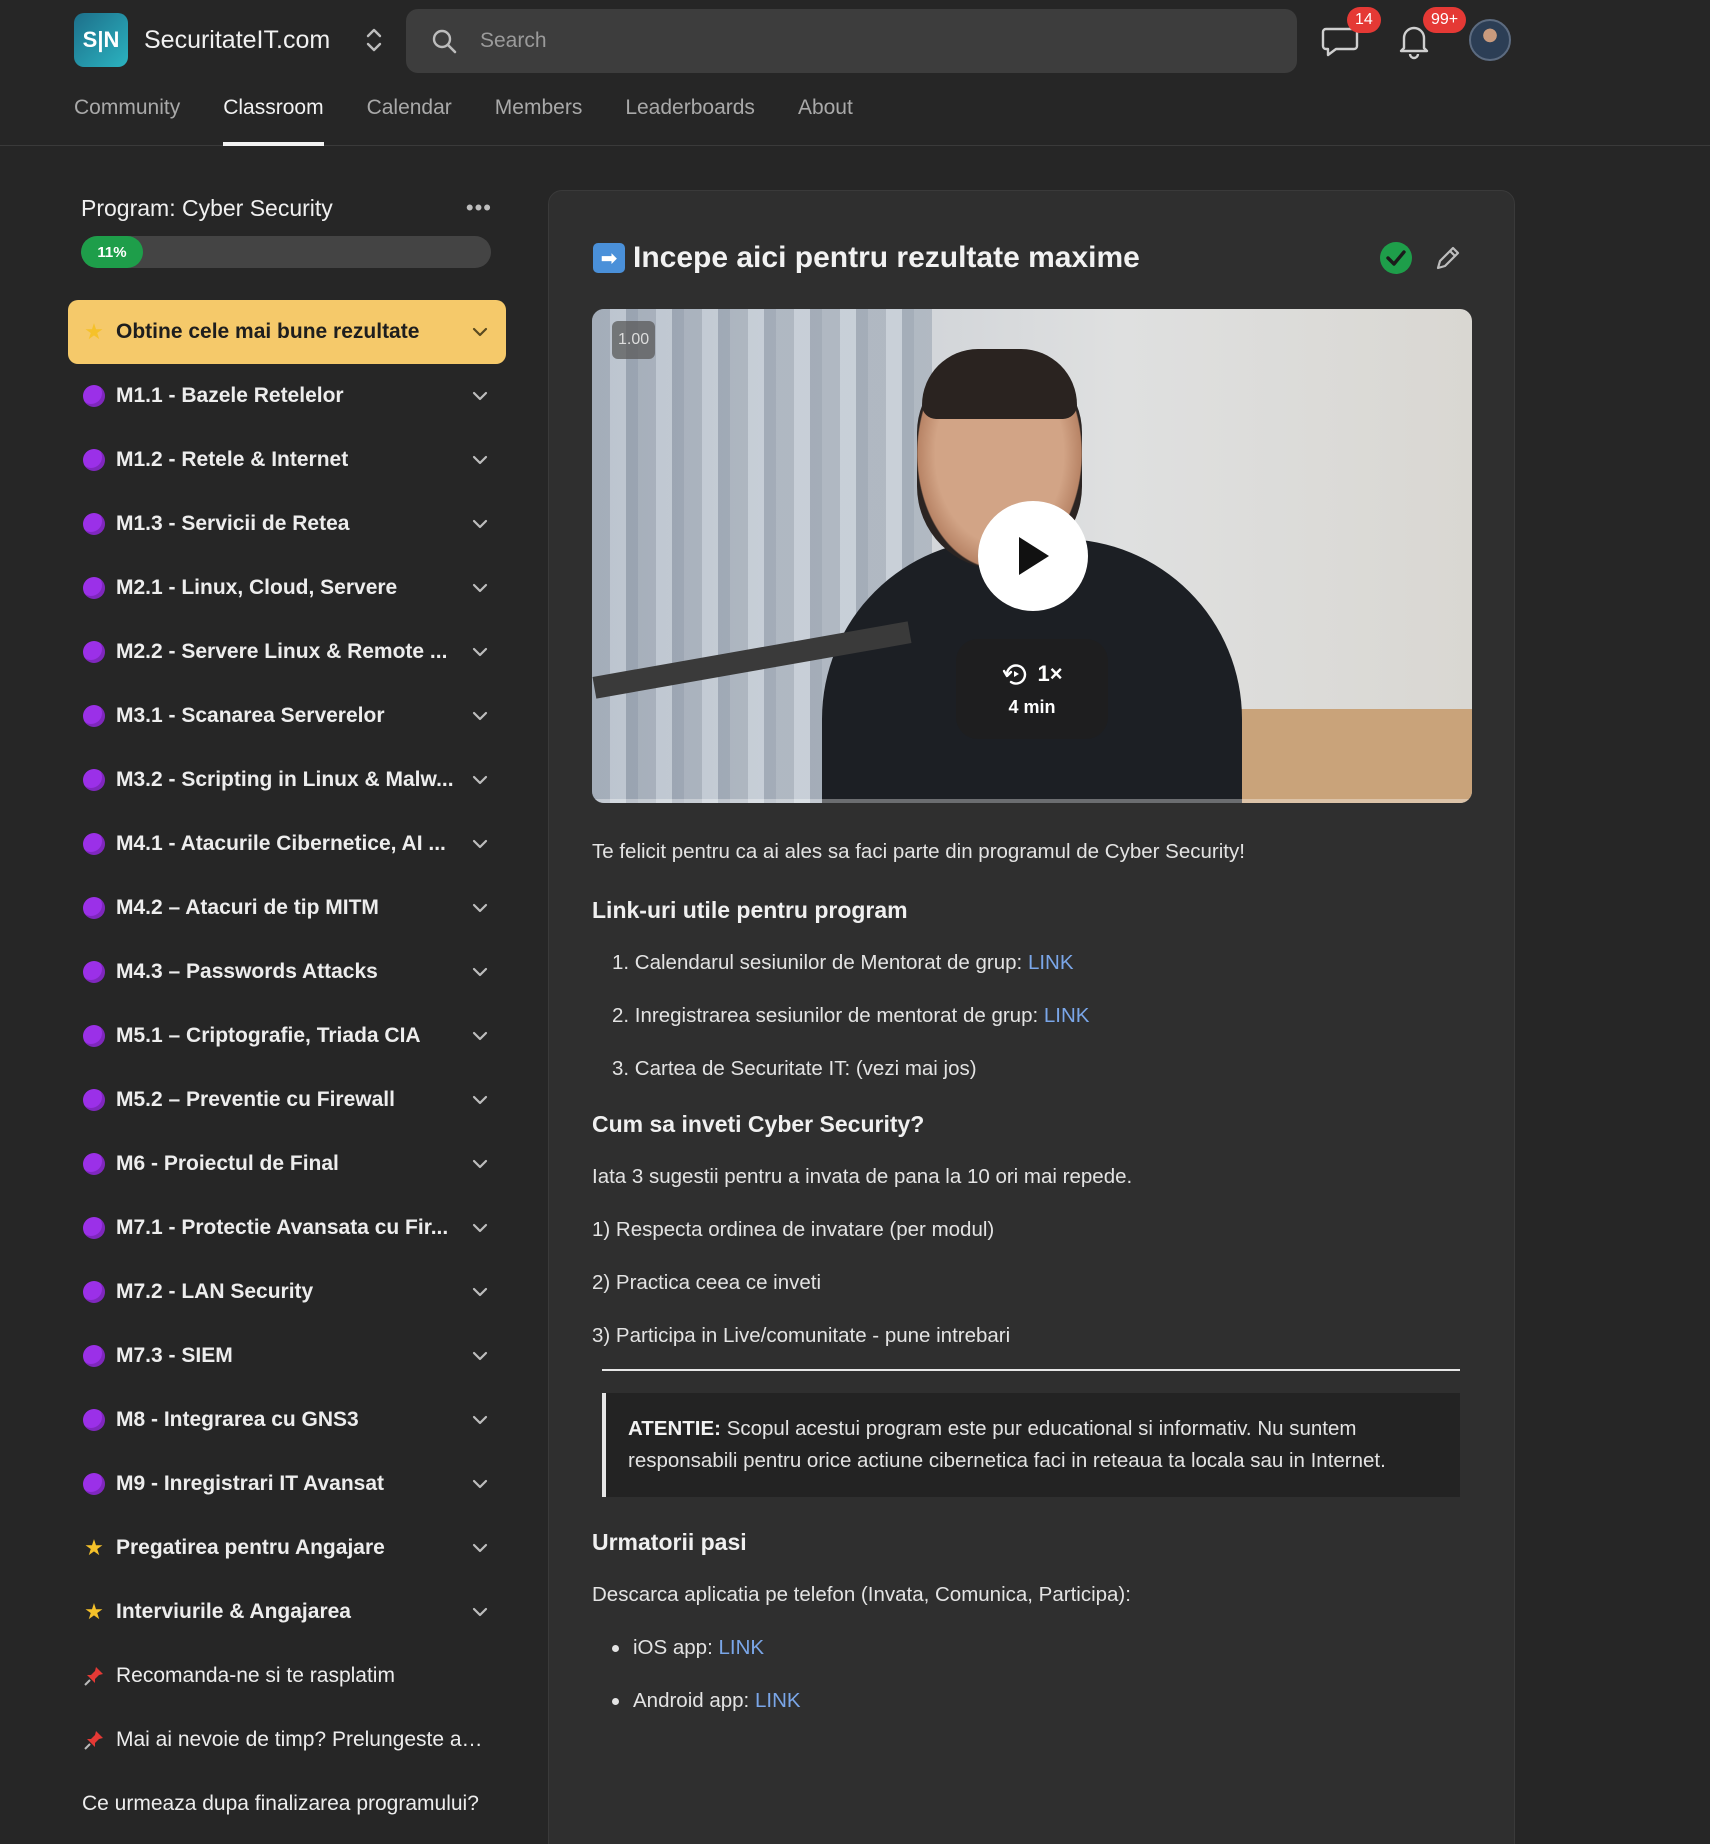 This screenshot has height=1844, width=1710. What do you see at coordinates (237, 40) in the screenshot?
I see `brand-name: SecuritateIT.com` at bounding box center [237, 40].